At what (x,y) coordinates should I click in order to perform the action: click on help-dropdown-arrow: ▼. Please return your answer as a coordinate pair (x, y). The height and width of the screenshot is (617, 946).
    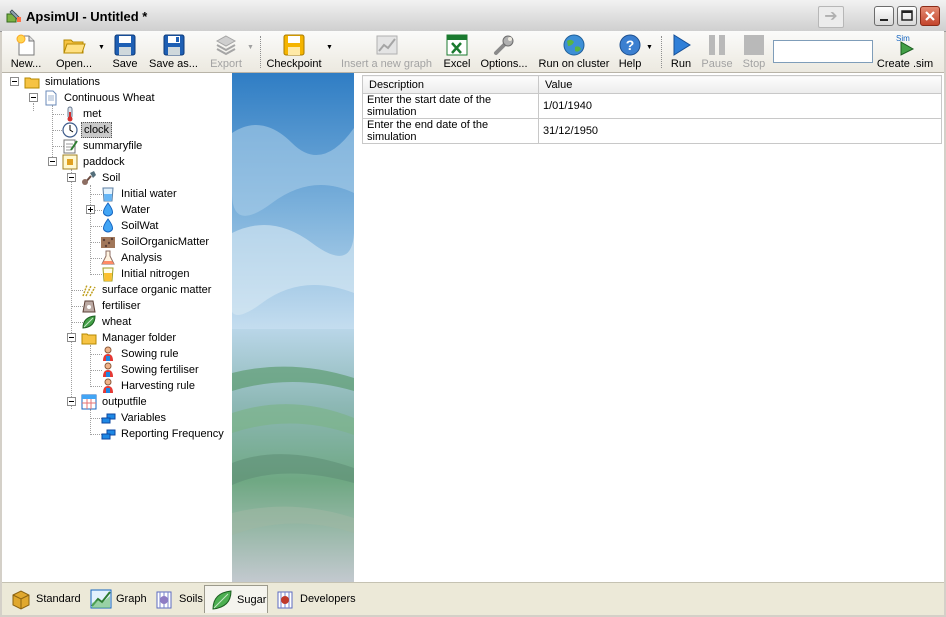
    Looking at the image, I should click on (649, 47).